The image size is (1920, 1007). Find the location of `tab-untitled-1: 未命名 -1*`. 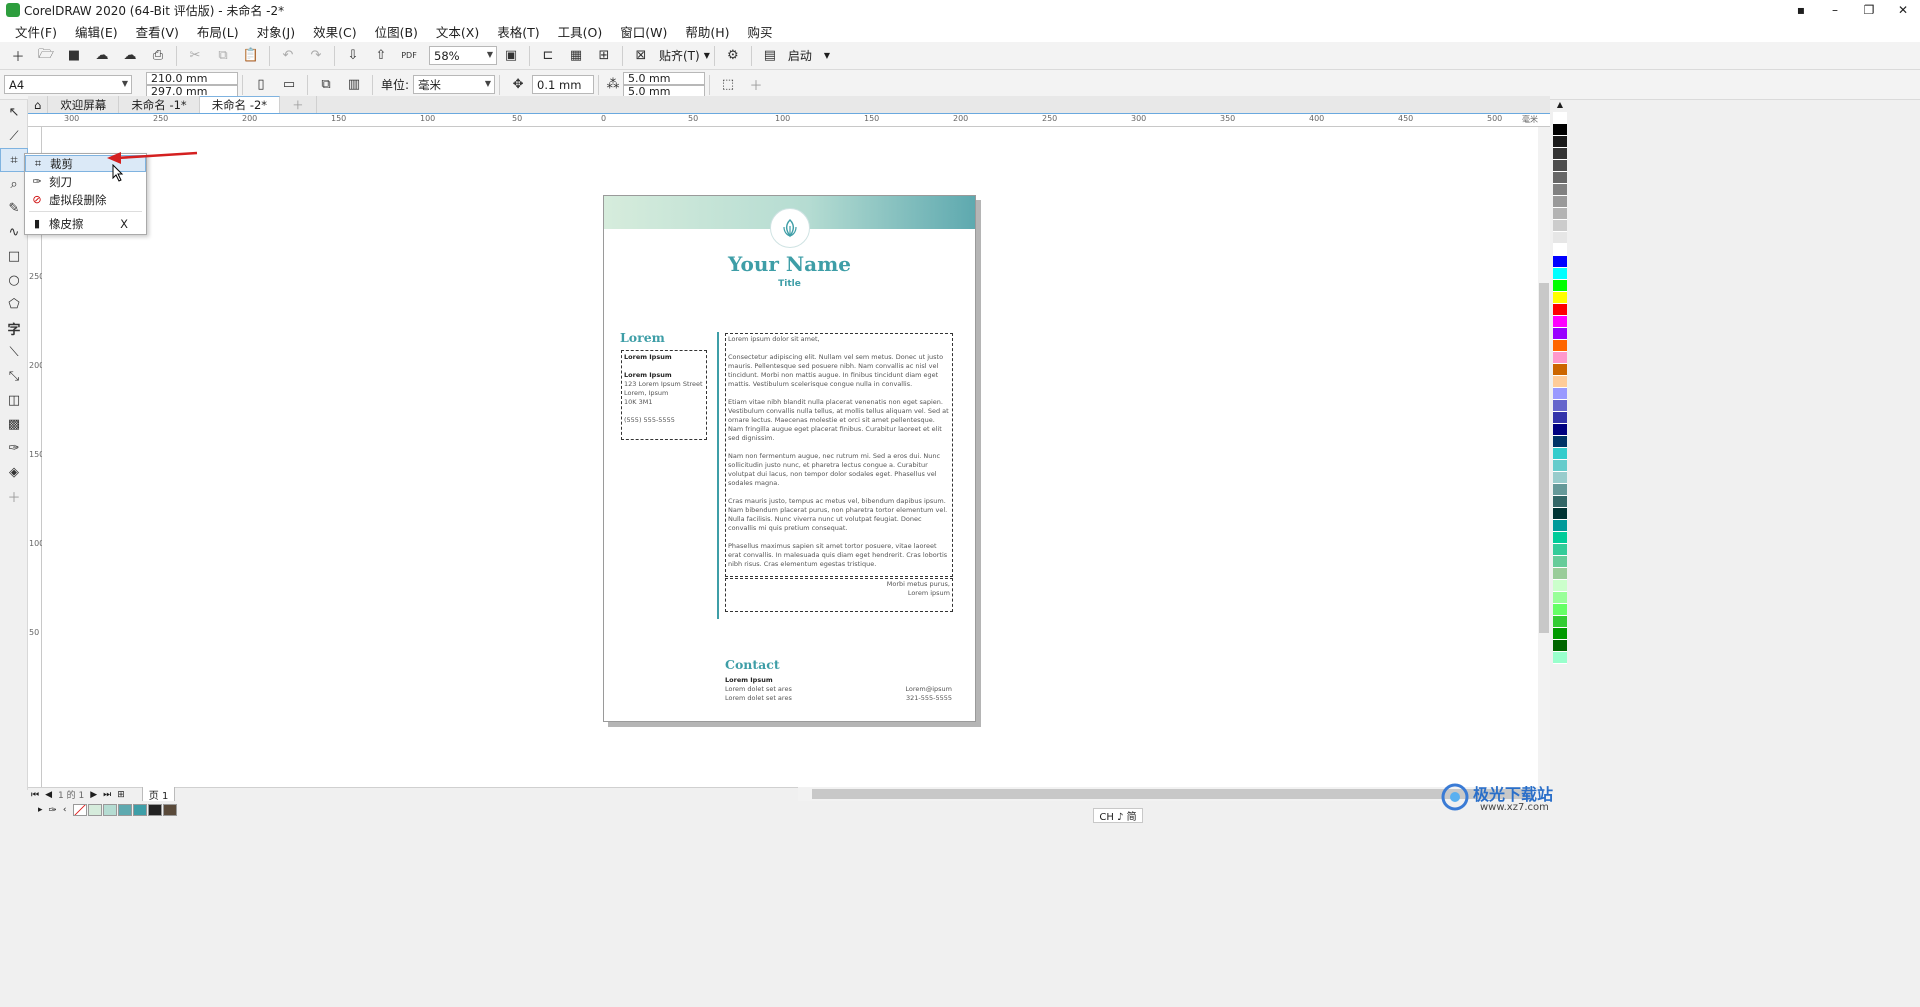

tab-untitled-1: 未命名 -1* is located at coordinates (159, 104).